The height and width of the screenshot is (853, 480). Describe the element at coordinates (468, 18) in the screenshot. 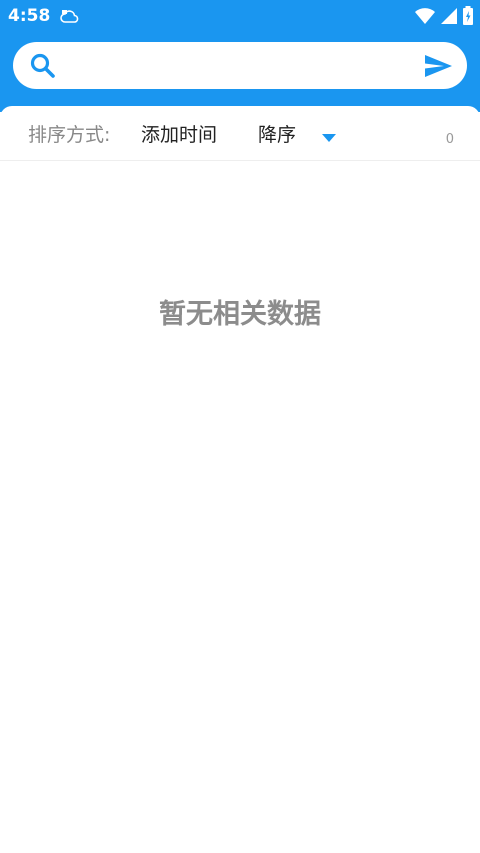

I see `battery-icon` at that location.